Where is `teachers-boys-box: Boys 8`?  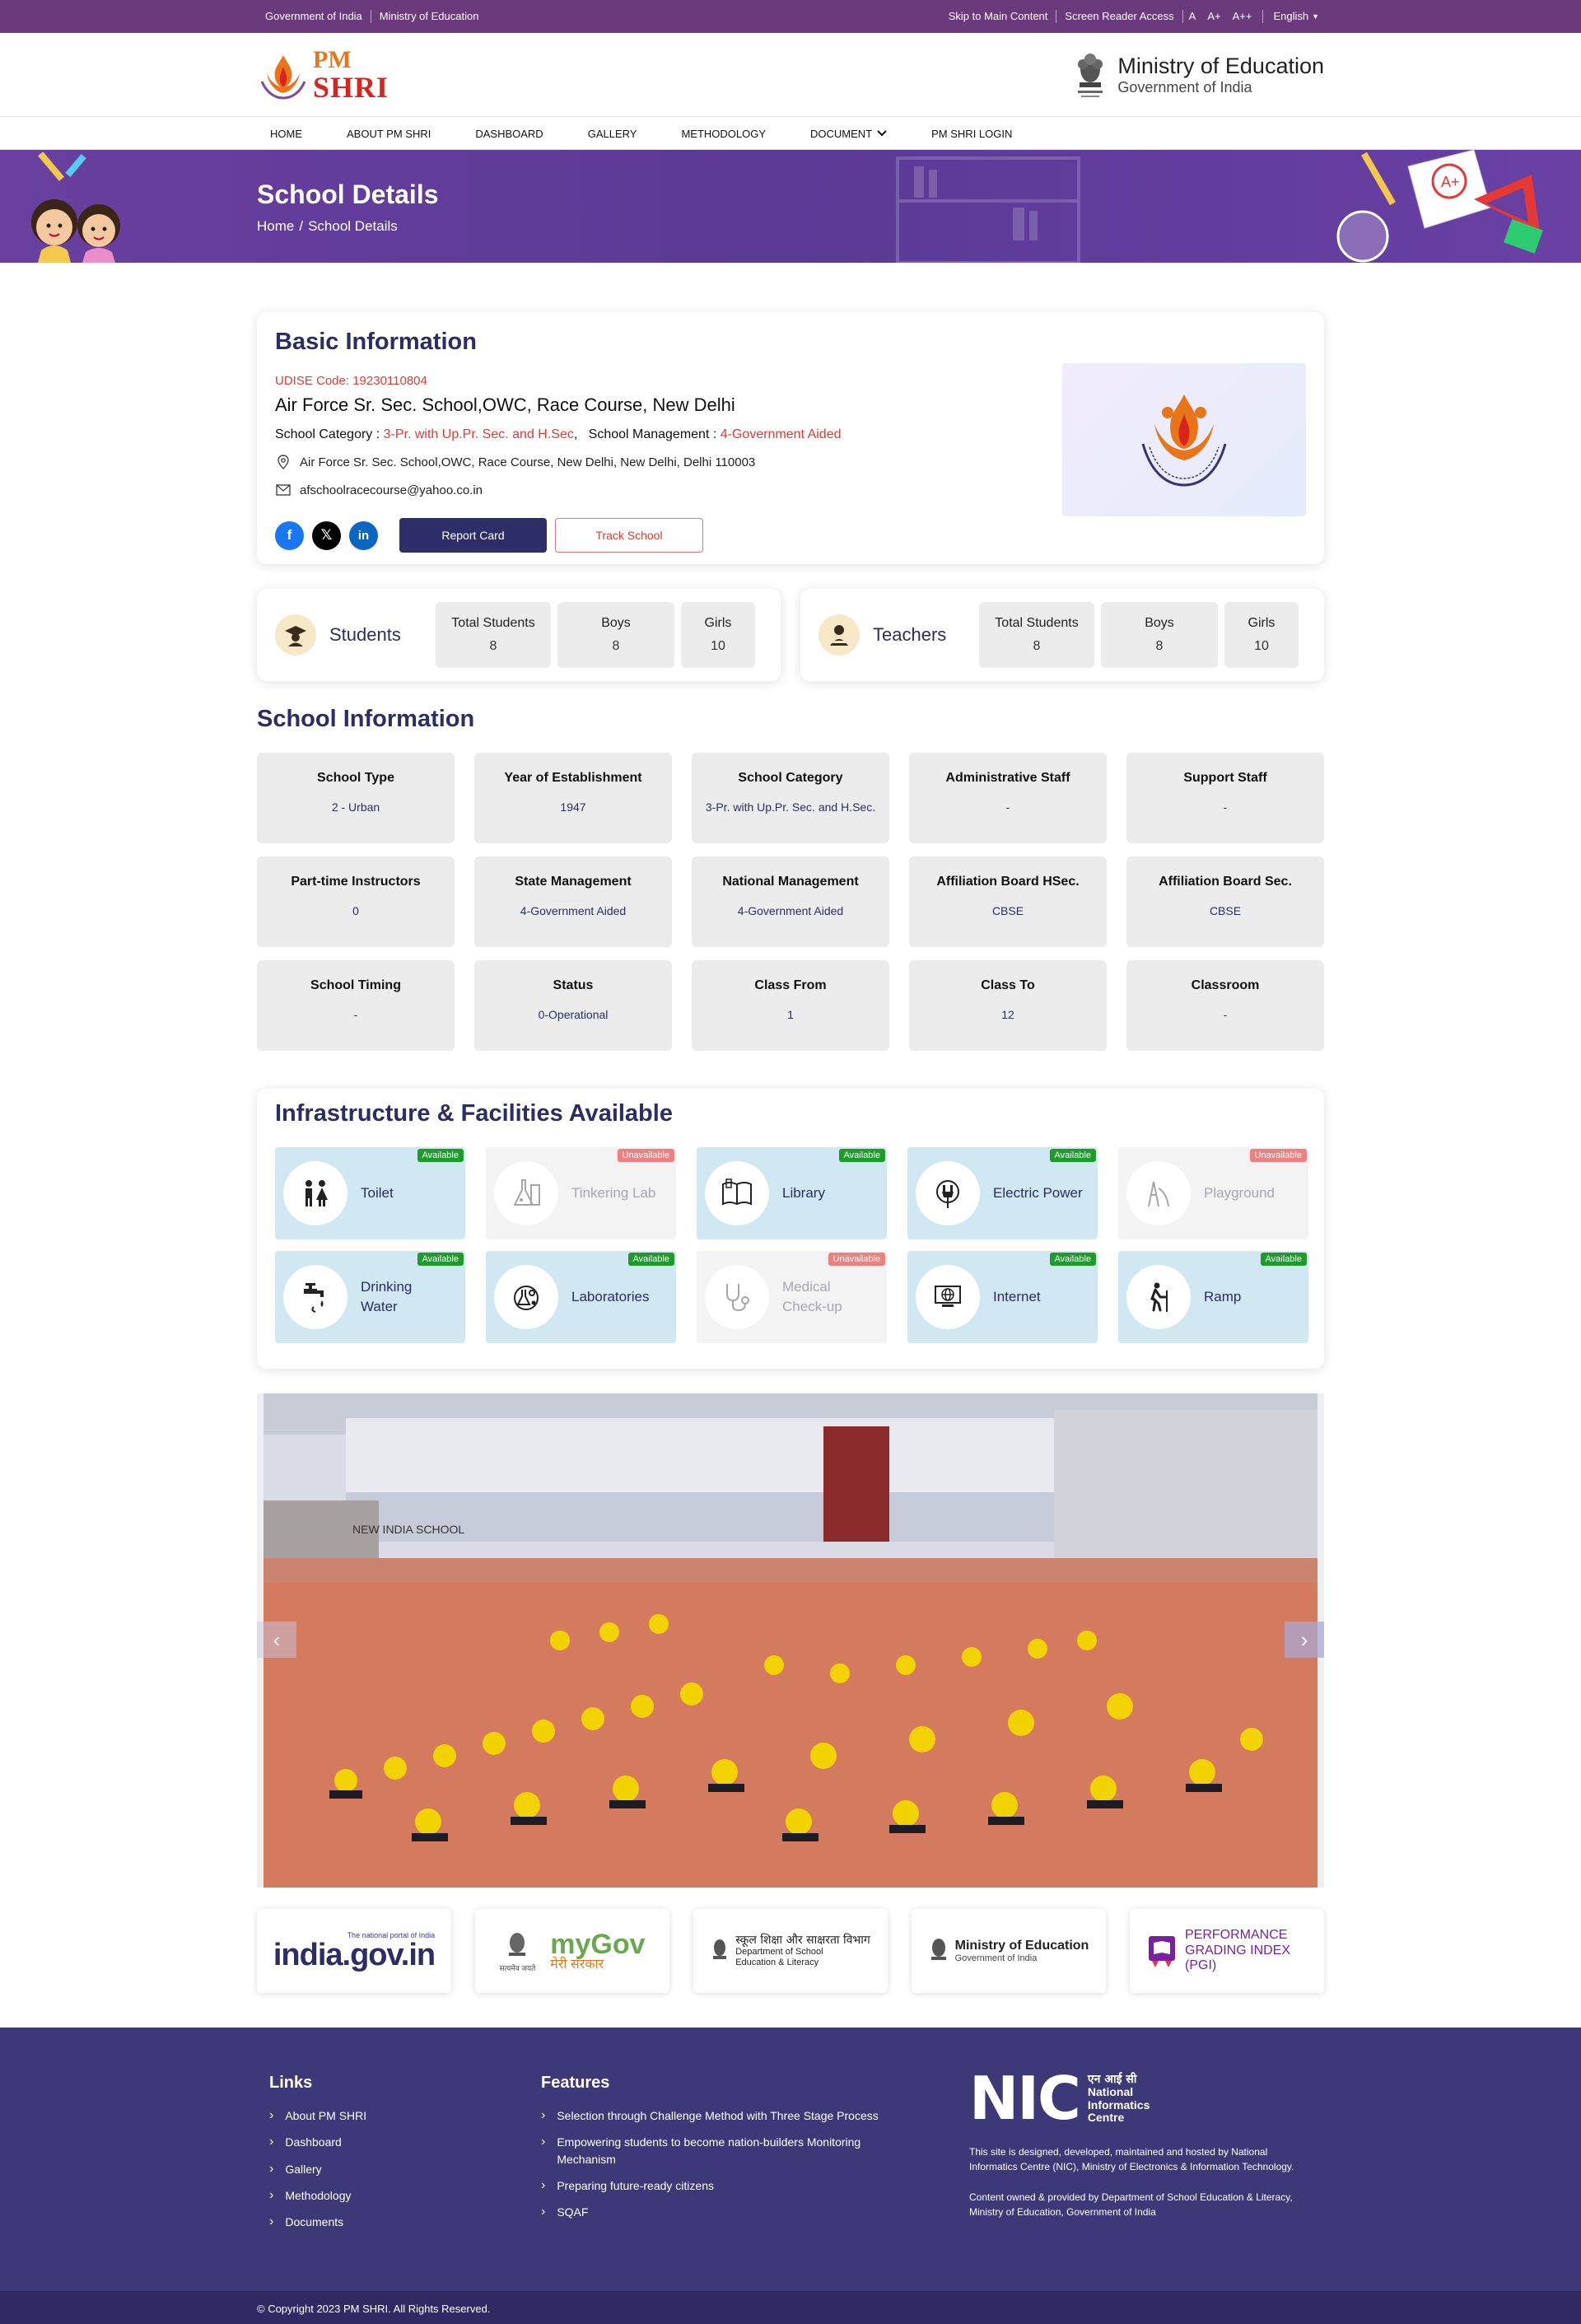
teachers-boys-box: Boys 8 is located at coordinates (1159, 635).